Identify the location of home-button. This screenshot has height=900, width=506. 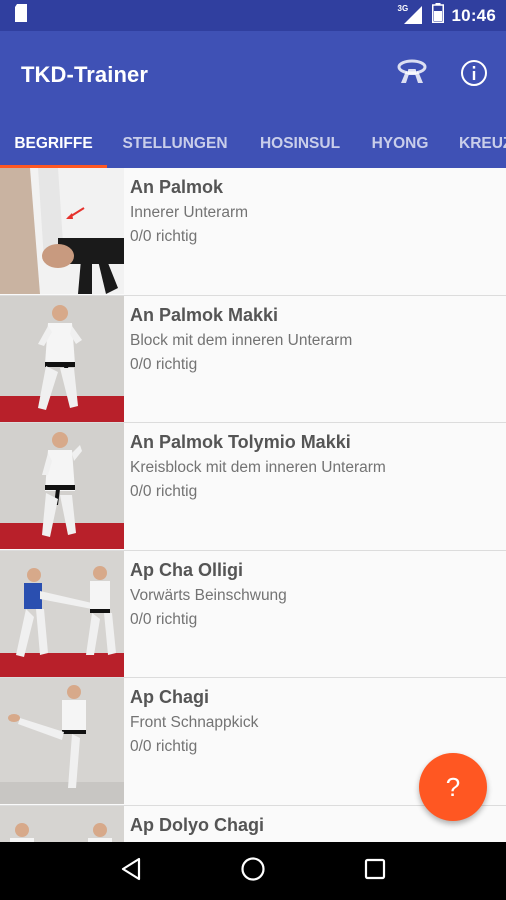
(253, 871).